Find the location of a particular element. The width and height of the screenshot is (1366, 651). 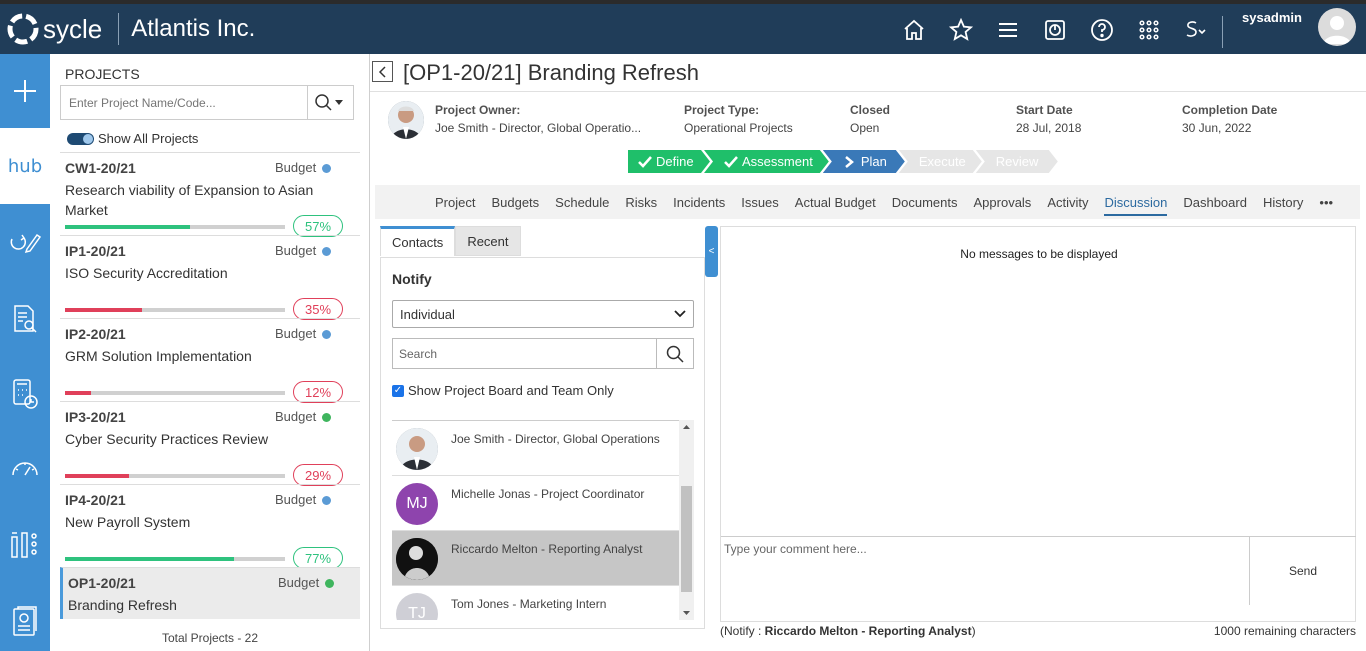

hub-nav-item: hub is located at coordinates (25, 166).